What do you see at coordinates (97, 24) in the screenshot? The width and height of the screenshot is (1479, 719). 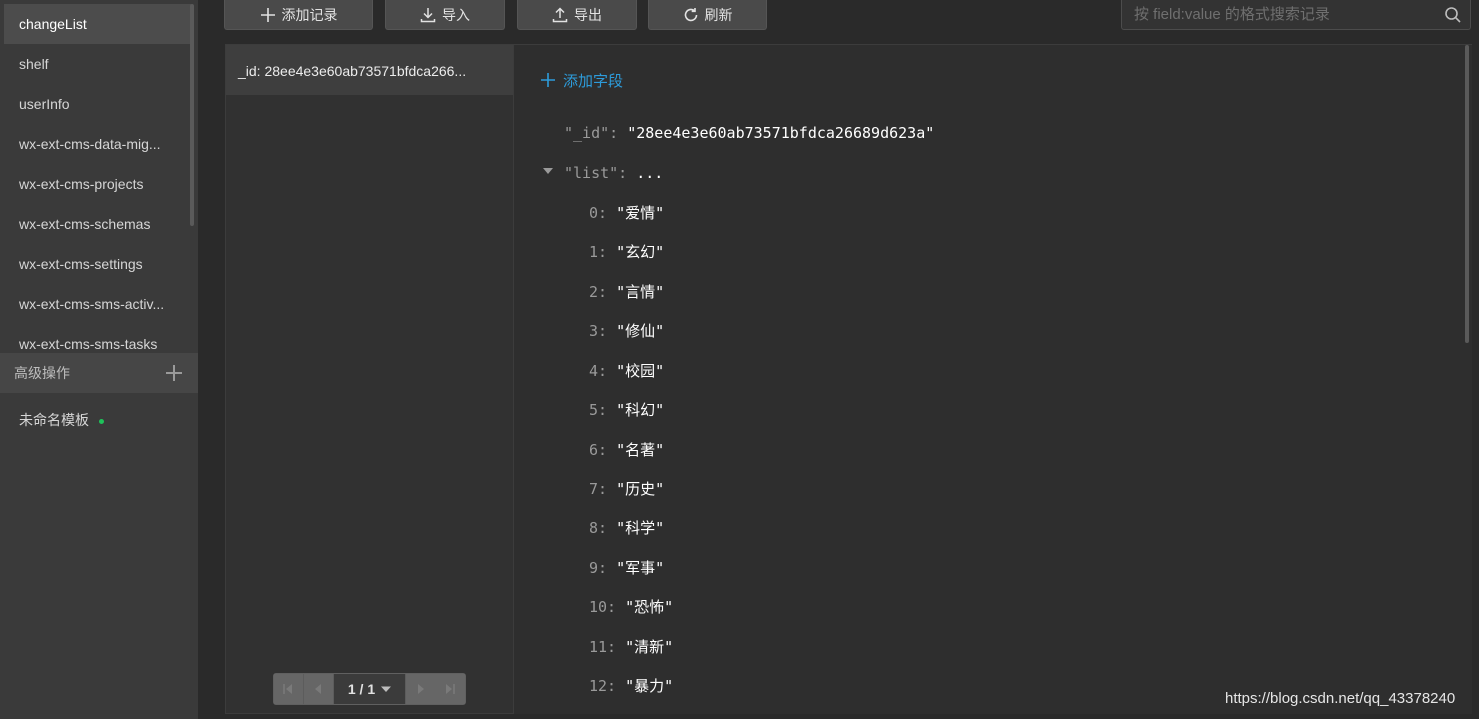 I see `collection-item-changelist: changeList` at bounding box center [97, 24].